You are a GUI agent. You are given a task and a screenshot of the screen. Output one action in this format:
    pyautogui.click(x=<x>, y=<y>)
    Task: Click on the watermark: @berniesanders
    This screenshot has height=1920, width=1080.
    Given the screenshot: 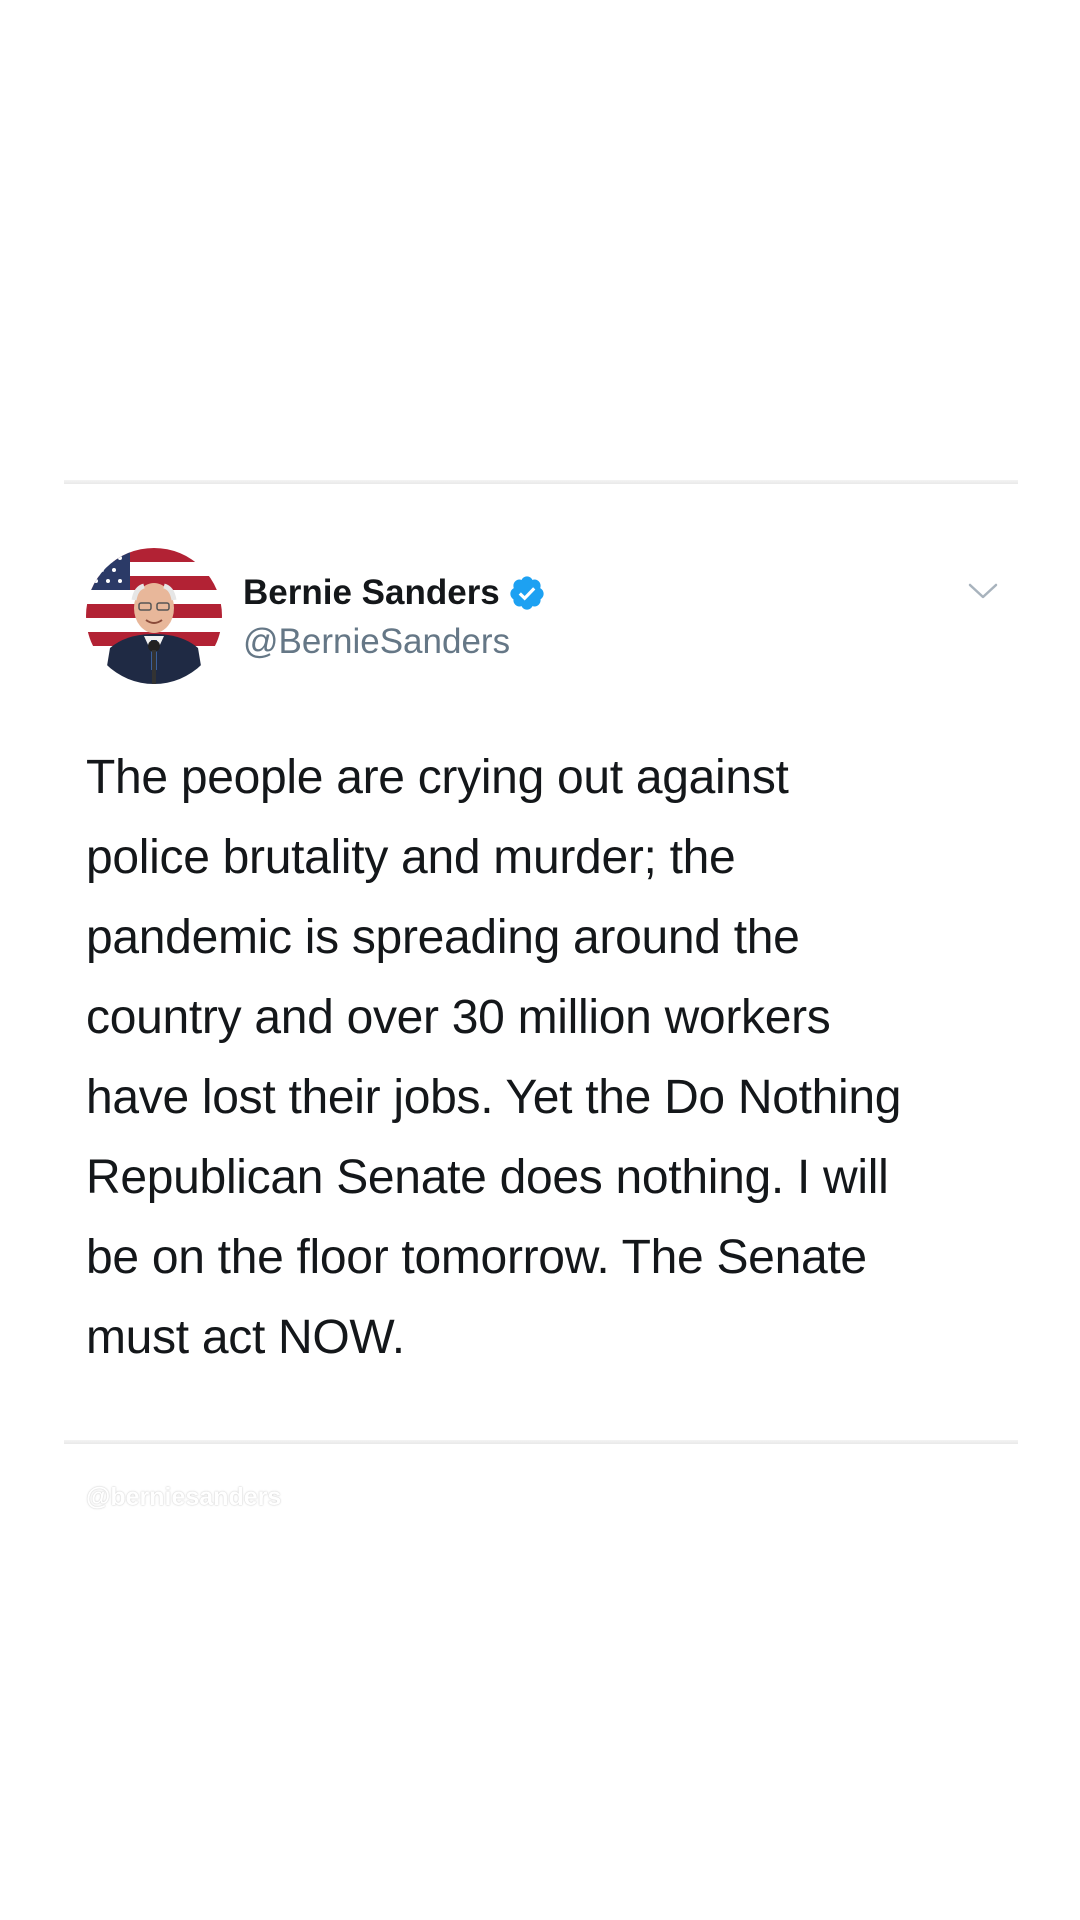 What is the action you would take?
    pyautogui.click(x=184, y=1497)
    